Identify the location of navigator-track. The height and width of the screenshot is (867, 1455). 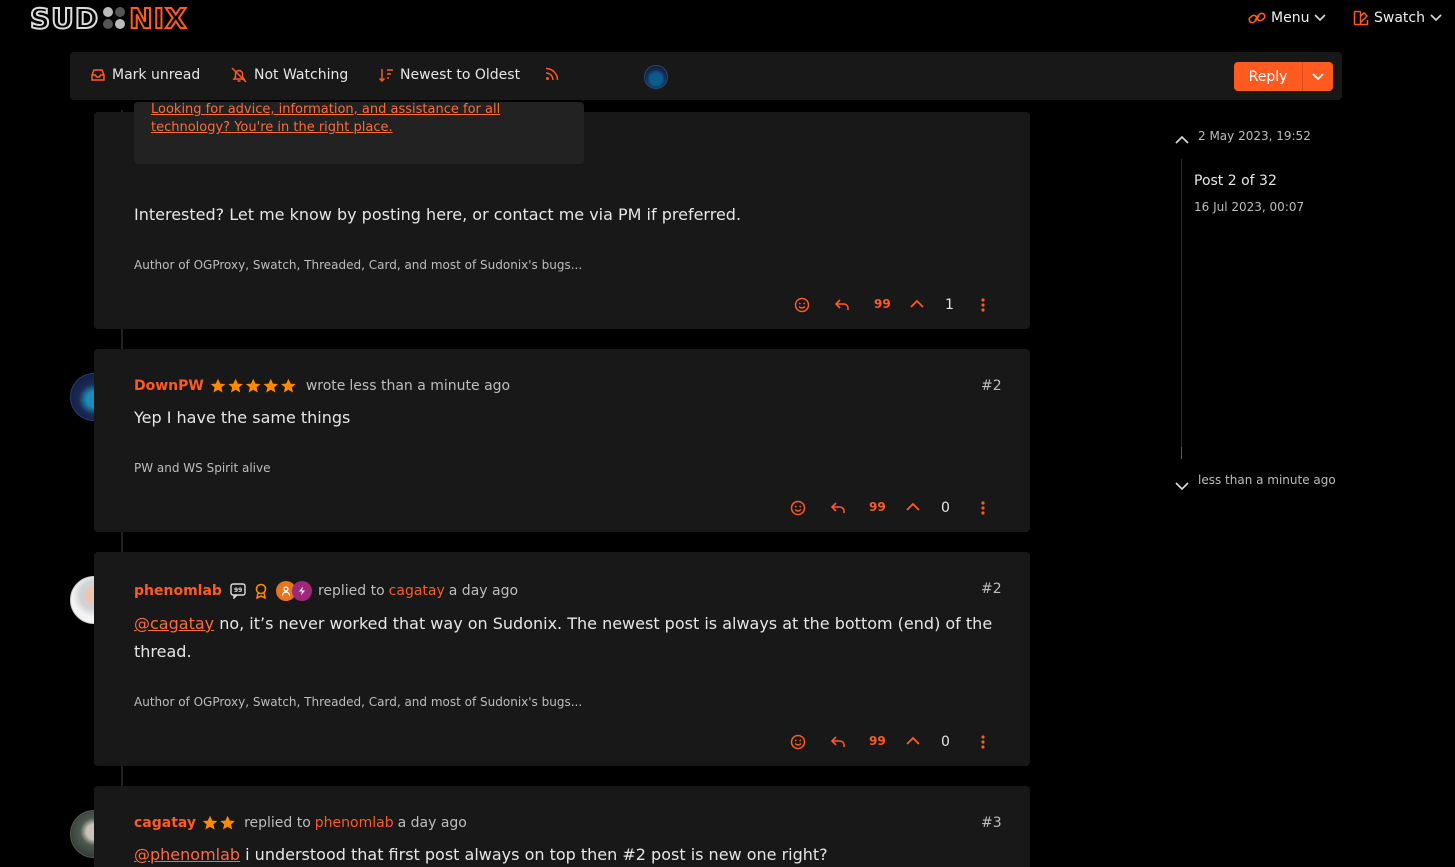
(1181, 309).